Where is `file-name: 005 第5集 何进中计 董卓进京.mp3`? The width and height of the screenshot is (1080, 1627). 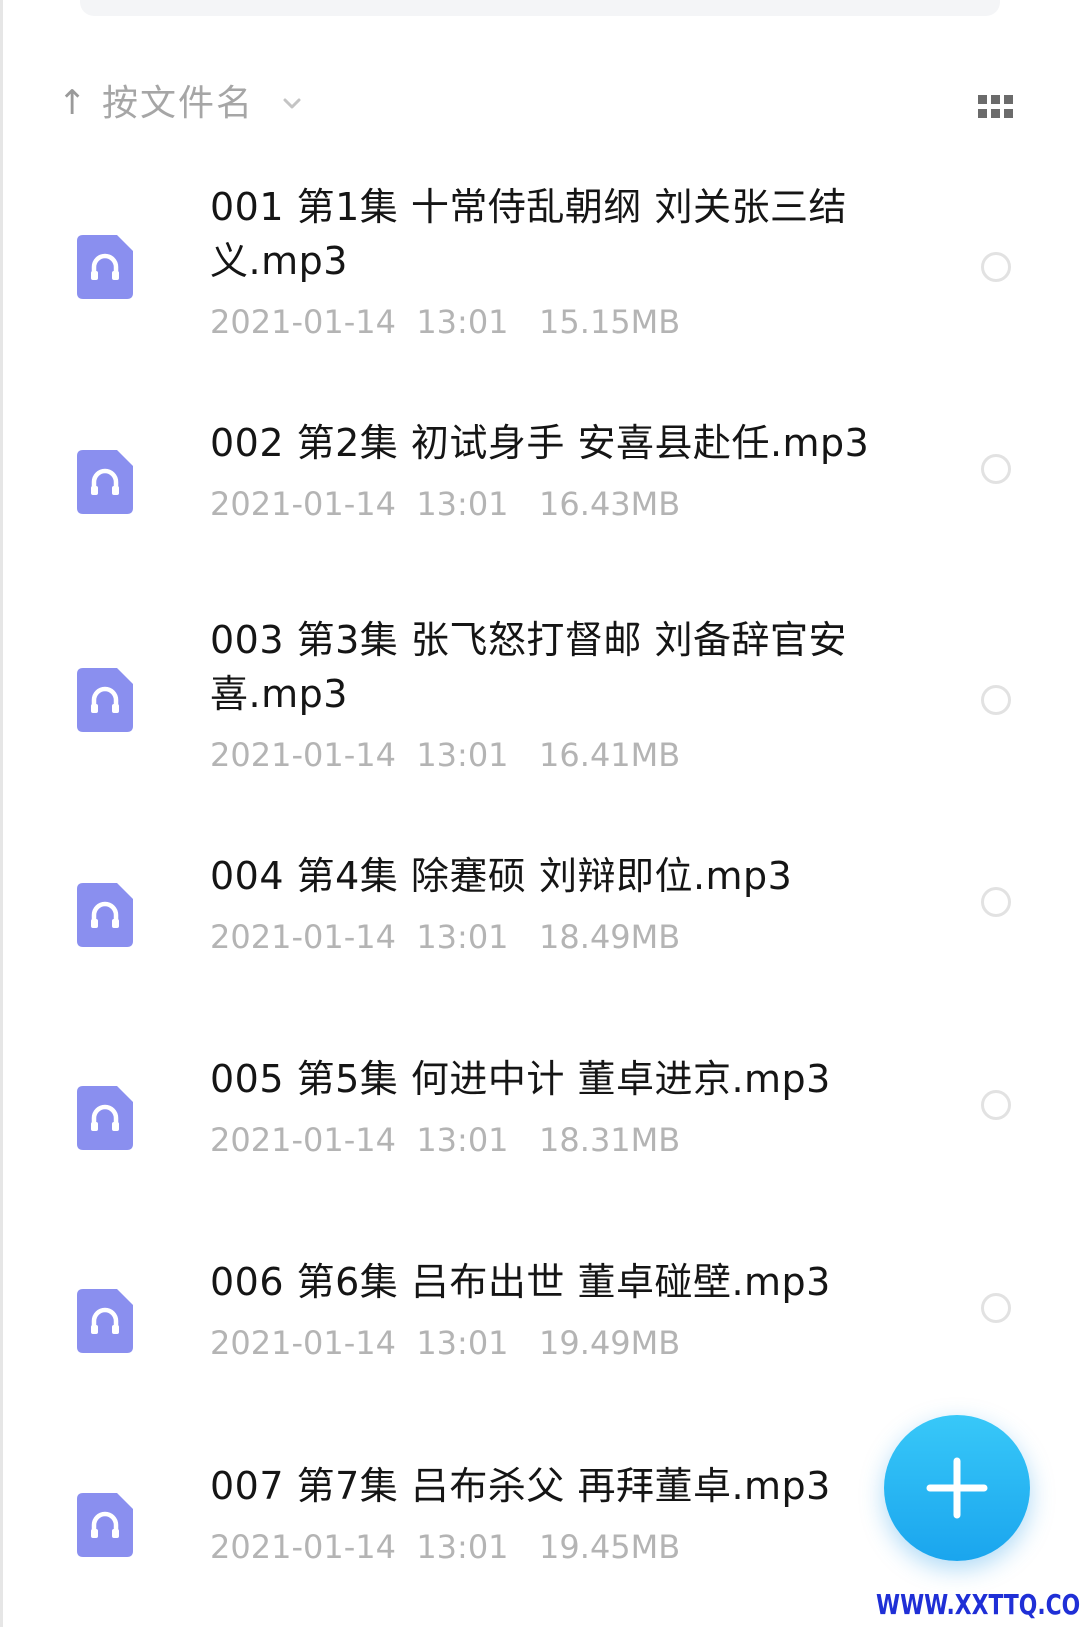
file-name: 005 第5集 何进中计 董卓进京.mp3 is located at coordinates (520, 1079).